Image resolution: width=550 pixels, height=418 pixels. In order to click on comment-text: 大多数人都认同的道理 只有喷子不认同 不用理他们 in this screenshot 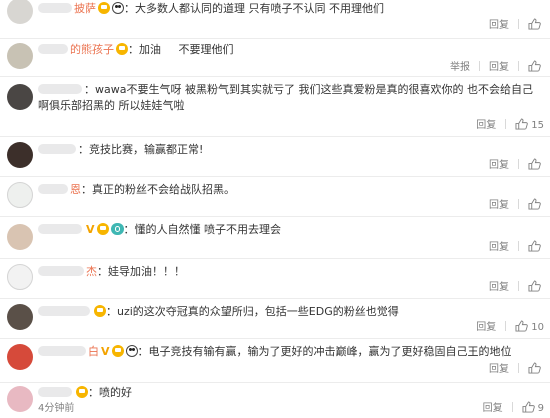, I will do `click(259, 8)`.